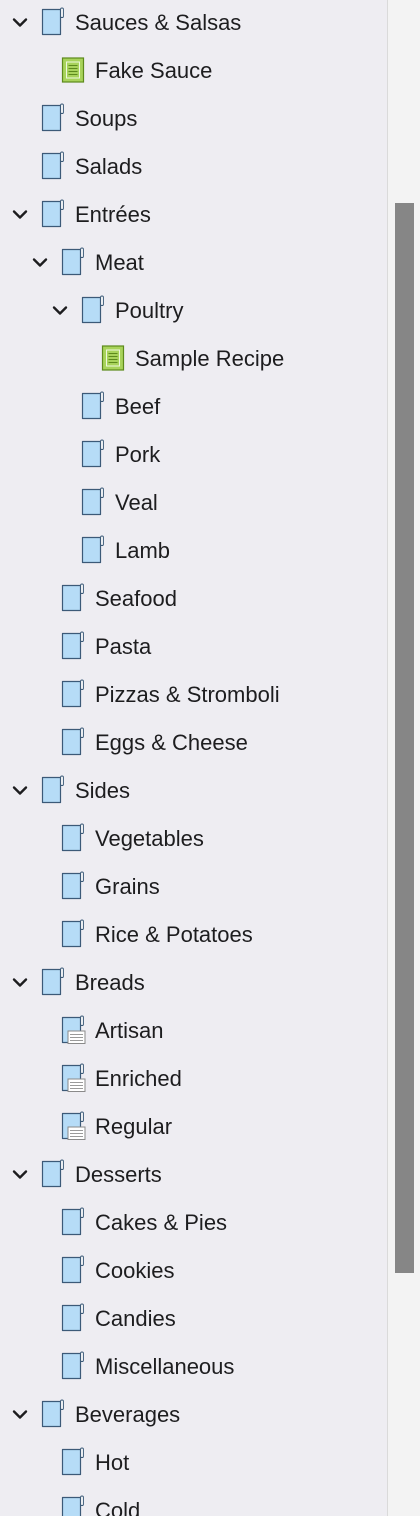 Image resolution: width=420 pixels, height=1516 pixels. What do you see at coordinates (128, 1414) in the screenshot?
I see `binder-item-label: Beverages` at bounding box center [128, 1414].